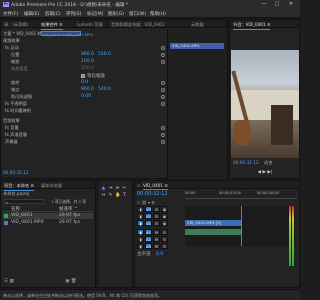 This screenshot has height=300, width=320. Describe the element at coordinates (246, 162) in the screenshot. I see `program-timecode: 00:00:32:12` at that location.